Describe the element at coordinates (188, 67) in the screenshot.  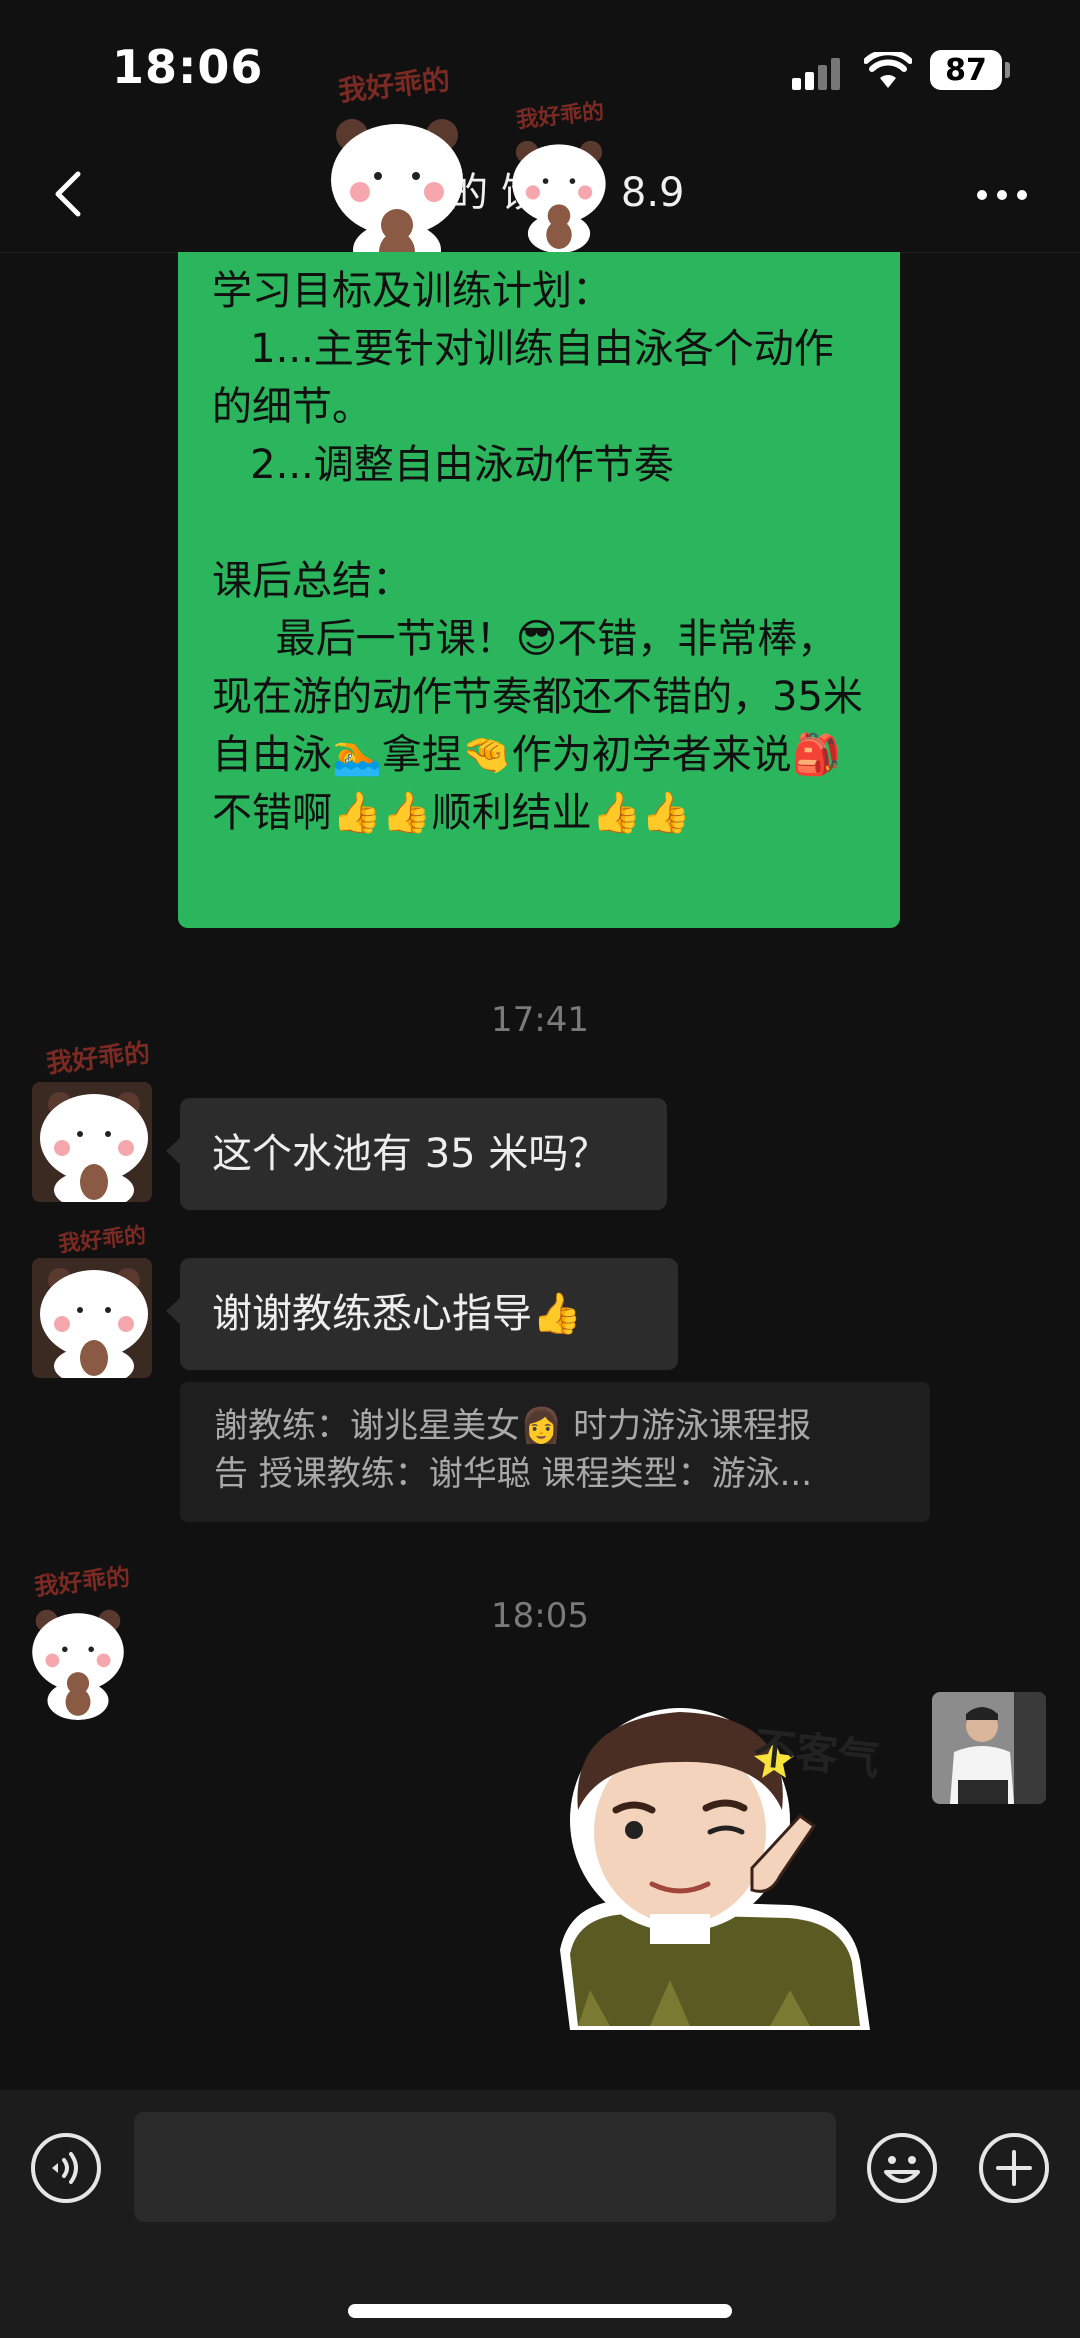
I see `status-time: 18:06` at that location.